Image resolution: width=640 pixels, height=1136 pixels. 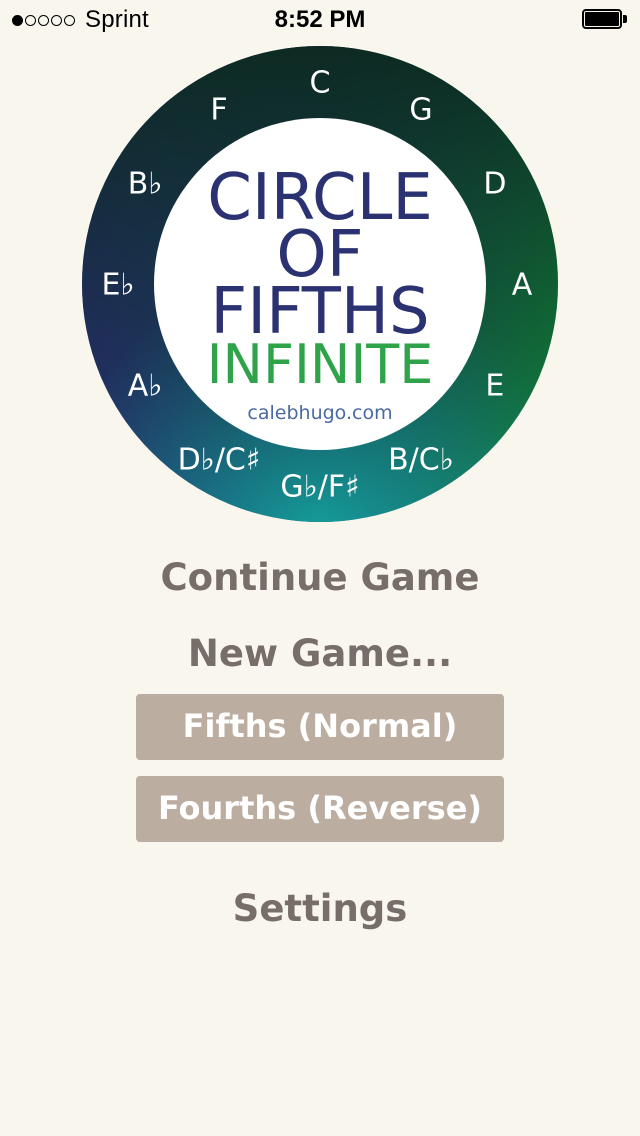 What do you see at coordinates (494, 386) in the screenshot?
I see `note-label: E` at bounding box center [494, 386].